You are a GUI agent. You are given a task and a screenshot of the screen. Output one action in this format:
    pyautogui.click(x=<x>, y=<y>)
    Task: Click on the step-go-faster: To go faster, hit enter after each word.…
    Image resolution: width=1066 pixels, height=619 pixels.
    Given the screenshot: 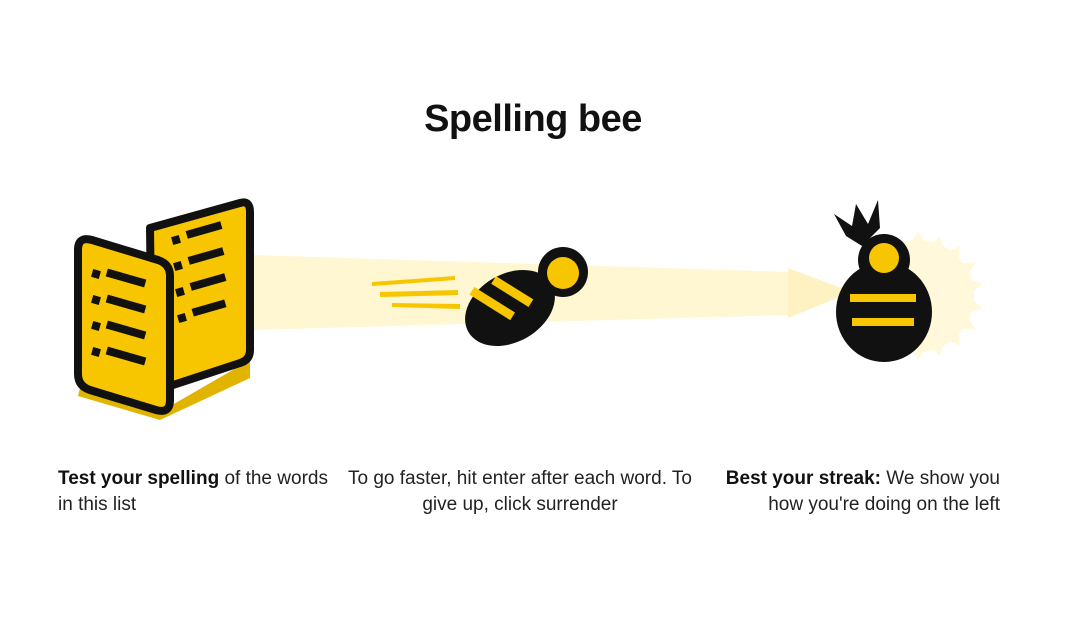 What is the action you would take?
    pyautogui.click(x=520, y=491)
    